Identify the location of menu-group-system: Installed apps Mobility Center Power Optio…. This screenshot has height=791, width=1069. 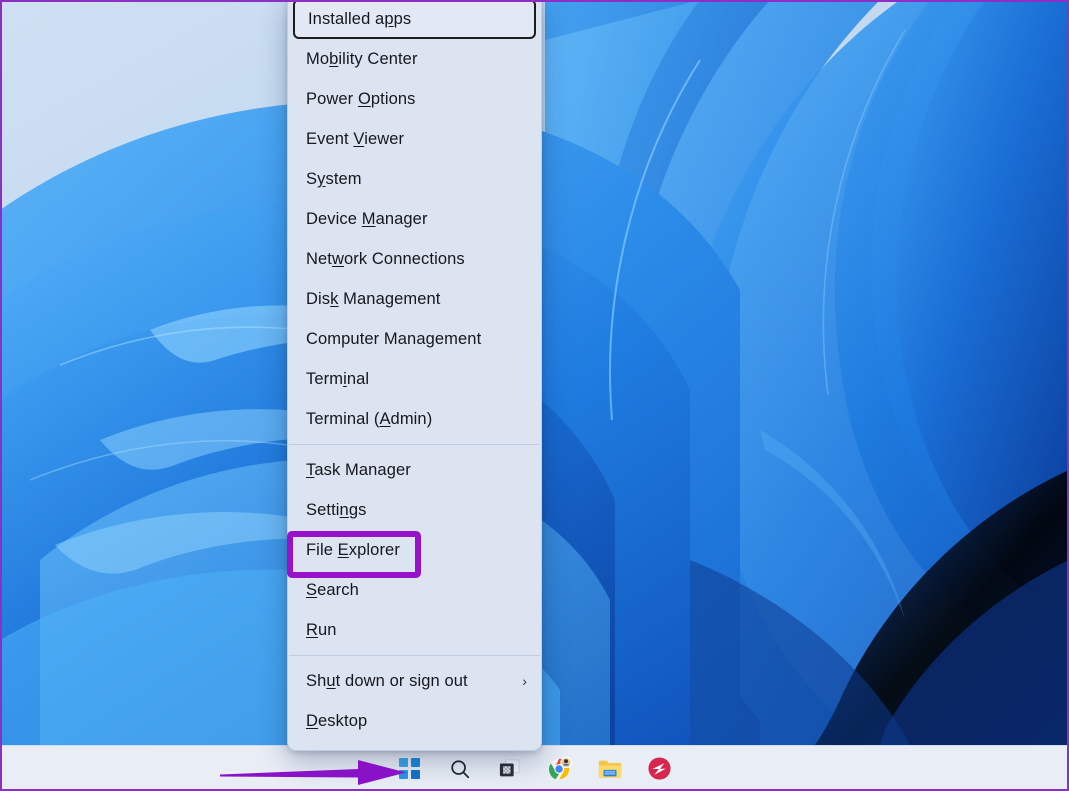
(414, 219).